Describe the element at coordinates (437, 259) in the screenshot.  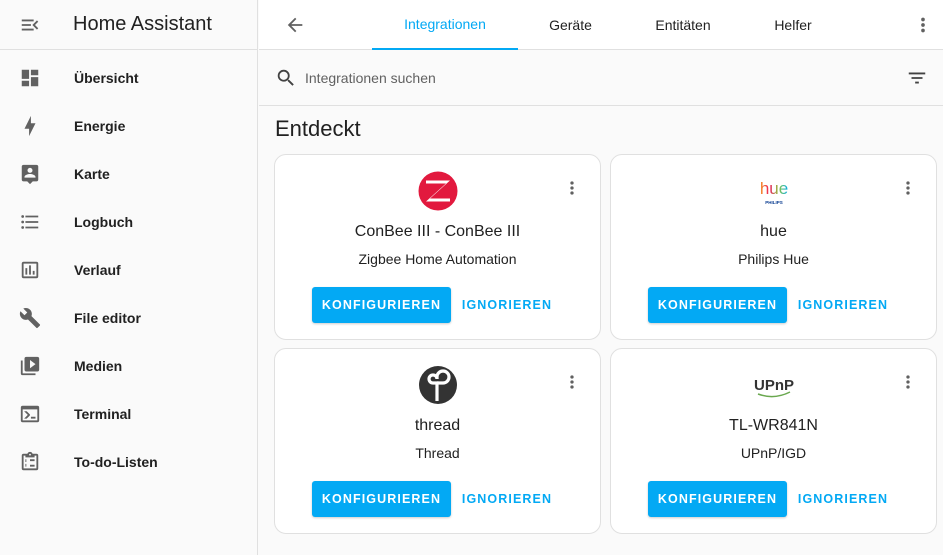
I see `card-integration-name: Zigbee Home Automation` at that location.